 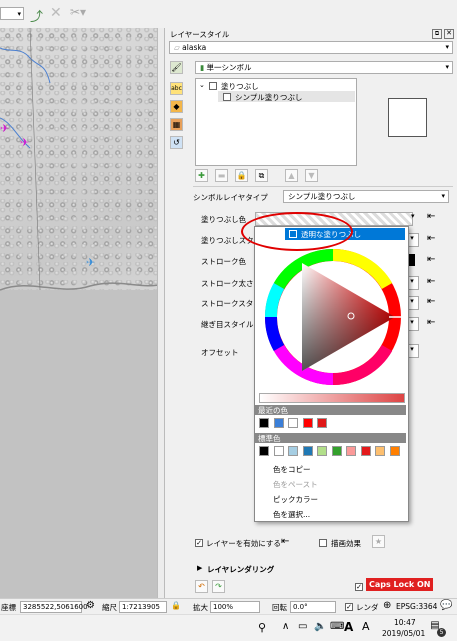 What do you see at coordinates (416, 606) in the screenshot?
I see `crs-label: EPSG:3364` at bounding box center [416, 606].